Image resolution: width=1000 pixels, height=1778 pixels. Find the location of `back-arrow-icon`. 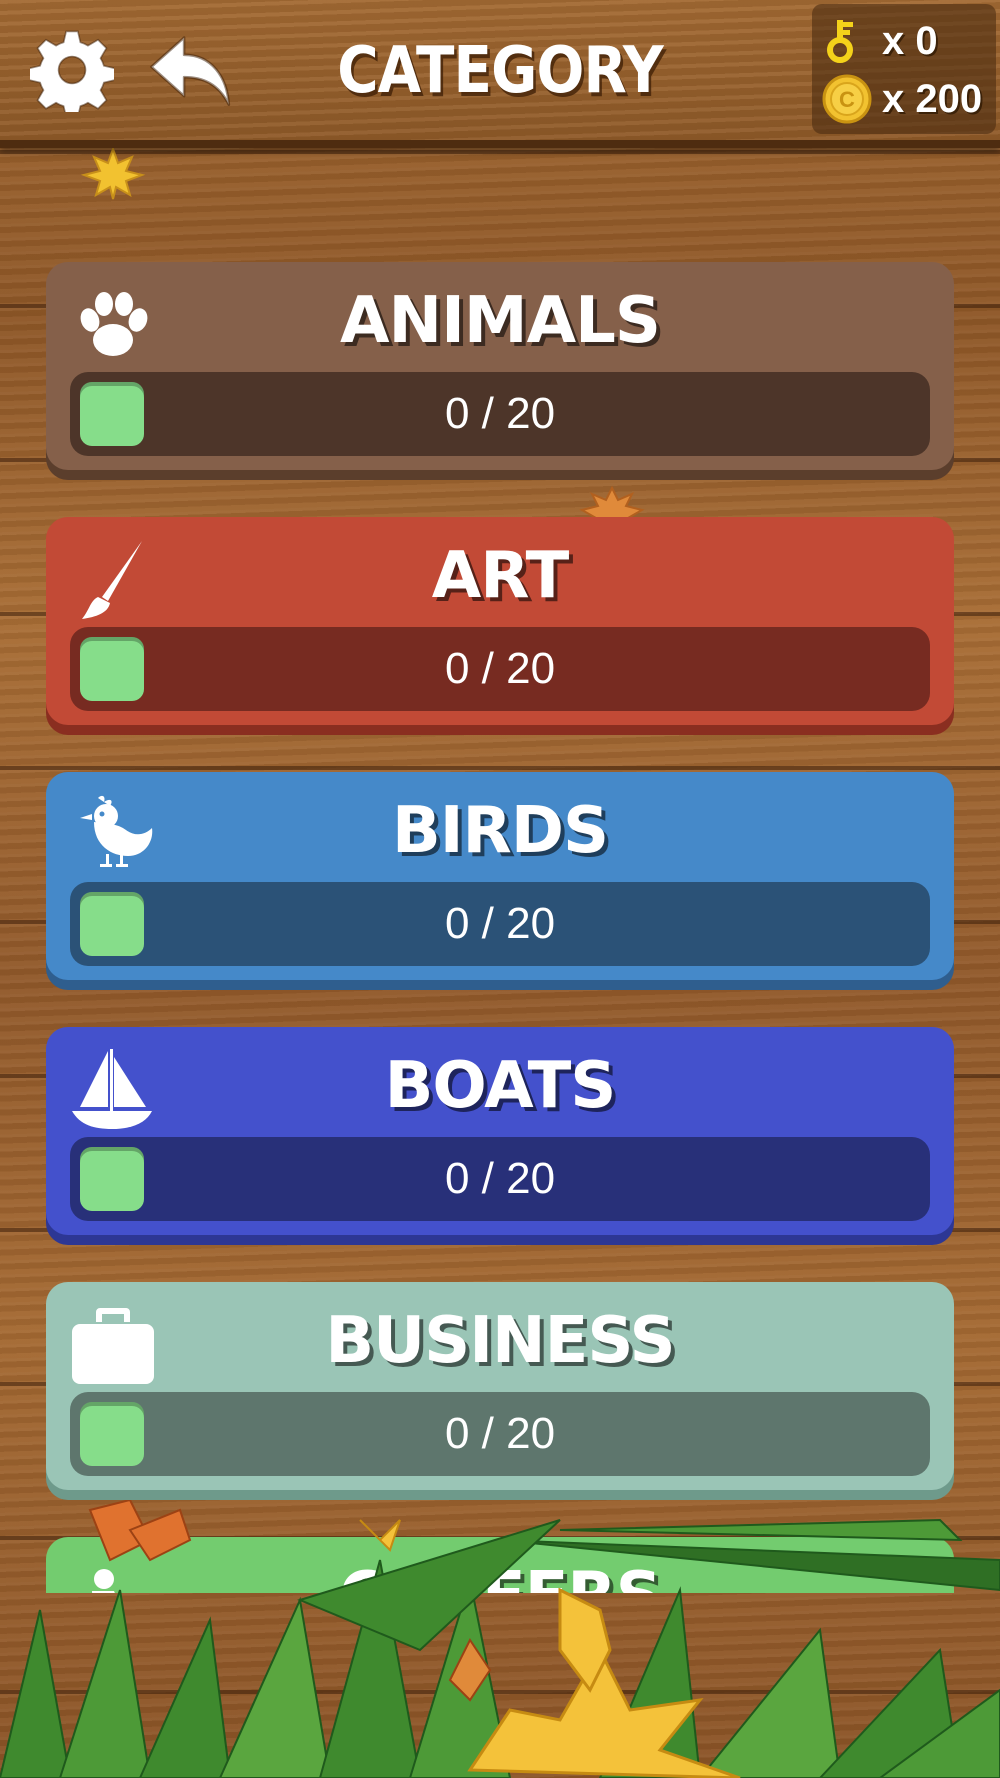

back-arrow-icon is located at coordinates (191, 72).